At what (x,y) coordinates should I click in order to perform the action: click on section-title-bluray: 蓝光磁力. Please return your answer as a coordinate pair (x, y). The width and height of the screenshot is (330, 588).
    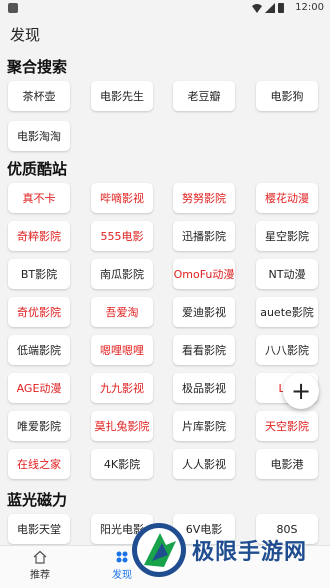
    Looking at the image, I should click on (37, 500).